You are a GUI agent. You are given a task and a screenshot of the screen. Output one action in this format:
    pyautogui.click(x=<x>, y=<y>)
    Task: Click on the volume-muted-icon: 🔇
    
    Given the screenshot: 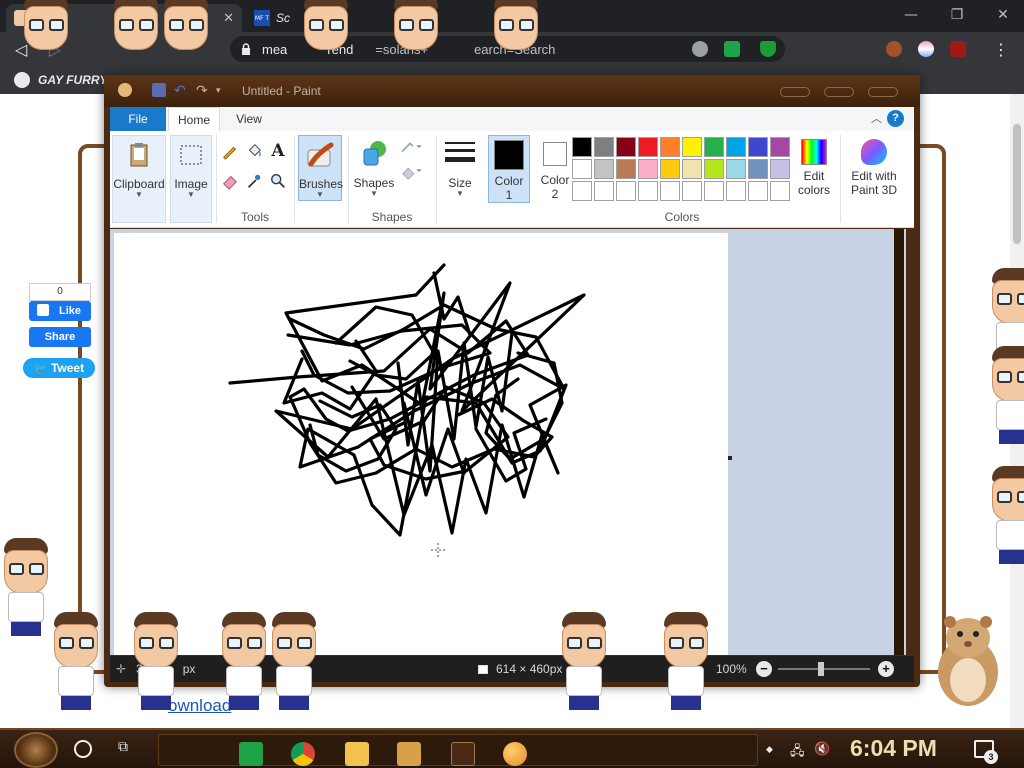 What is the action you would take?
    pyautogui.click(x=822, y=749)
    